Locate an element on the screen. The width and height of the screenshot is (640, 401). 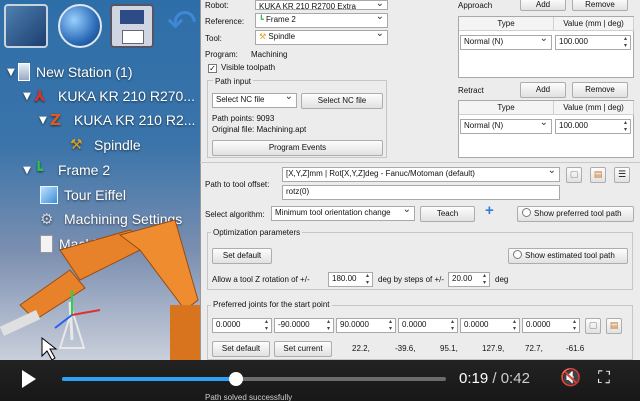
approach-value-input: 100.000 is located at coordinates (593, 42).